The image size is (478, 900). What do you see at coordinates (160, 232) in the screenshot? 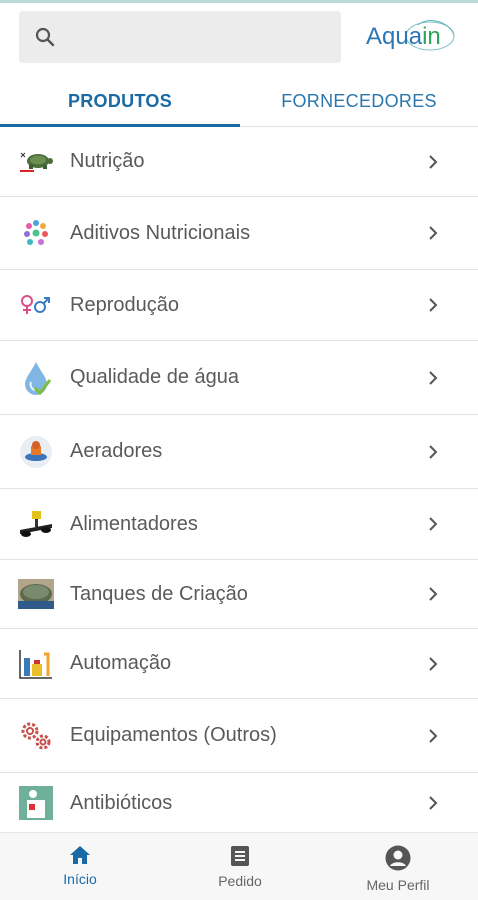
I see `category-label: Aditivos Nutricionais` at bounding box center [160, 232].